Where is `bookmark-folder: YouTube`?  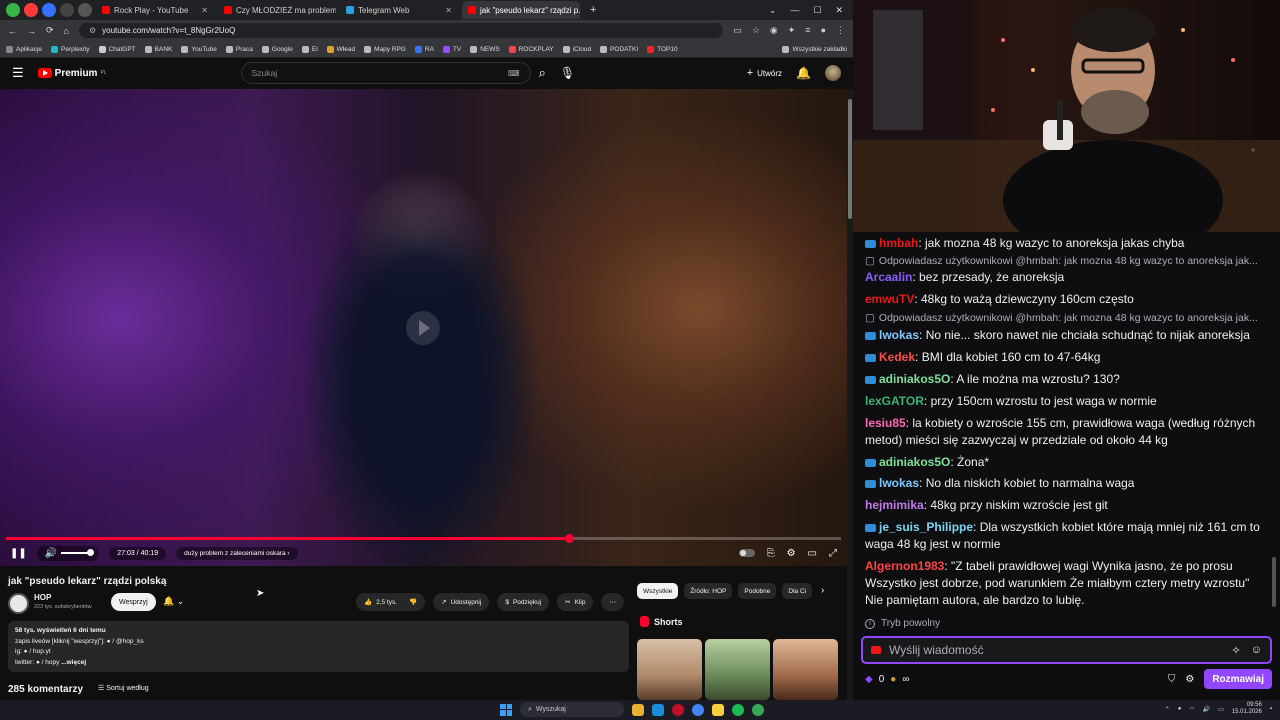
bookmark-folder: YouTube is located at coordinates (199, 49).